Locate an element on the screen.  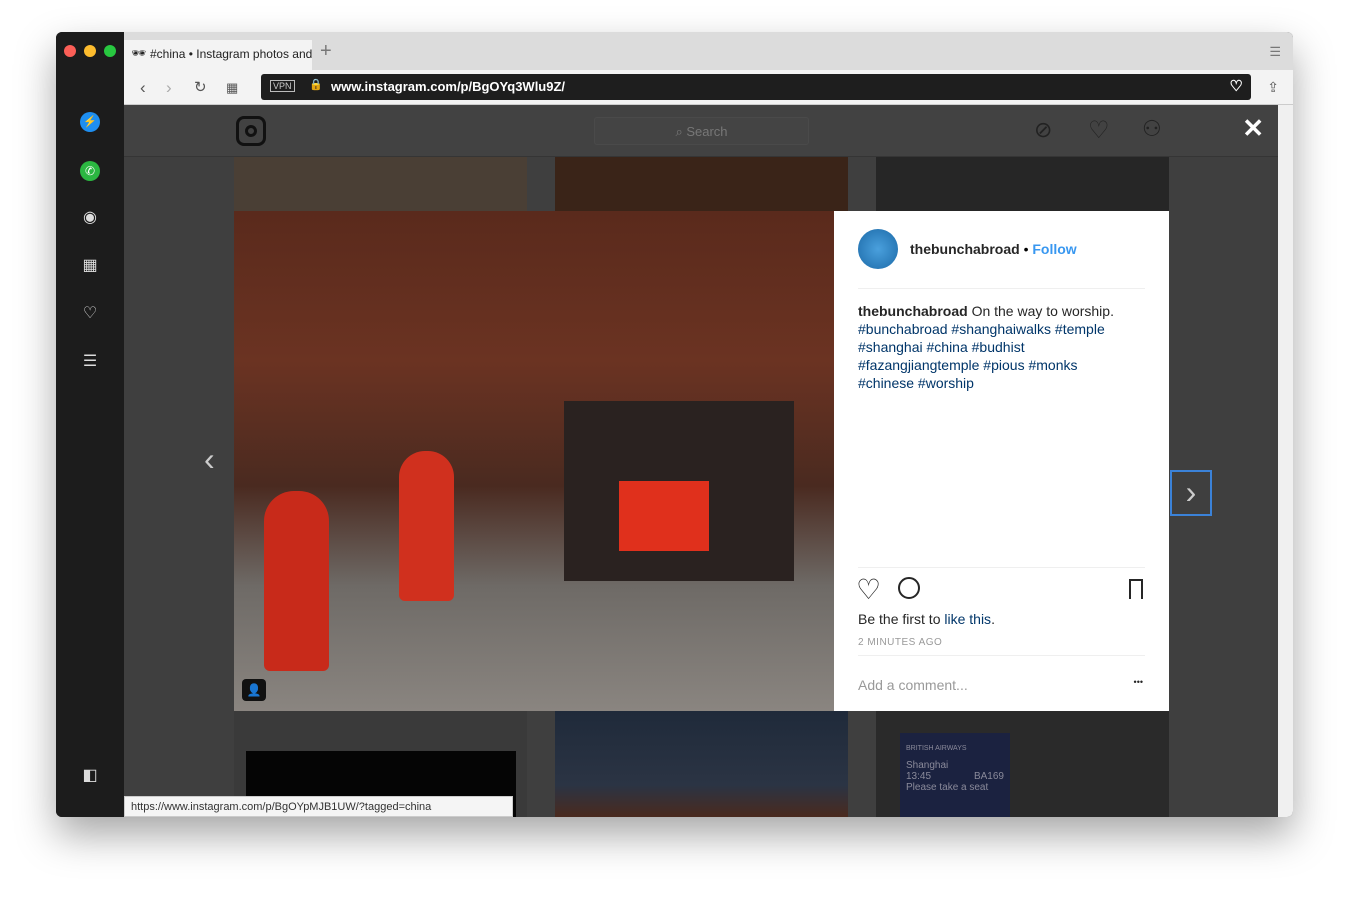
explore-icon: ⊘ is located at coordinates (1043, 130).